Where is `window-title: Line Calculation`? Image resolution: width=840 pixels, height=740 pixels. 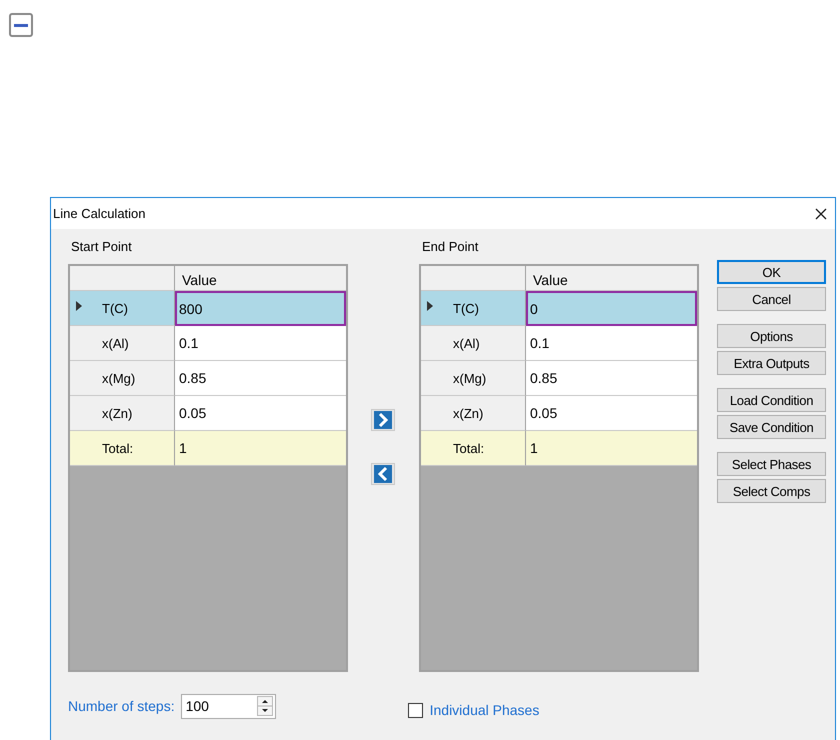
window-title: Line Calculation is located at coordinates (99, 213).